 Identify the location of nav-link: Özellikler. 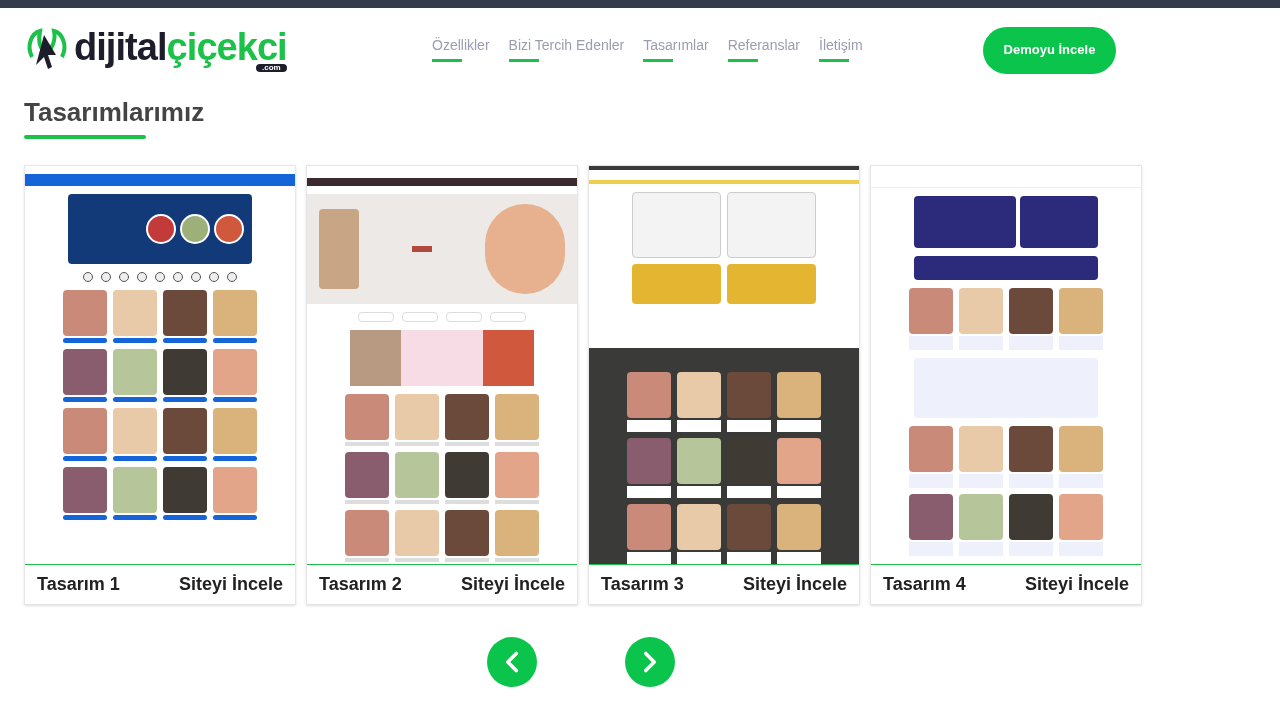
(461, 50).